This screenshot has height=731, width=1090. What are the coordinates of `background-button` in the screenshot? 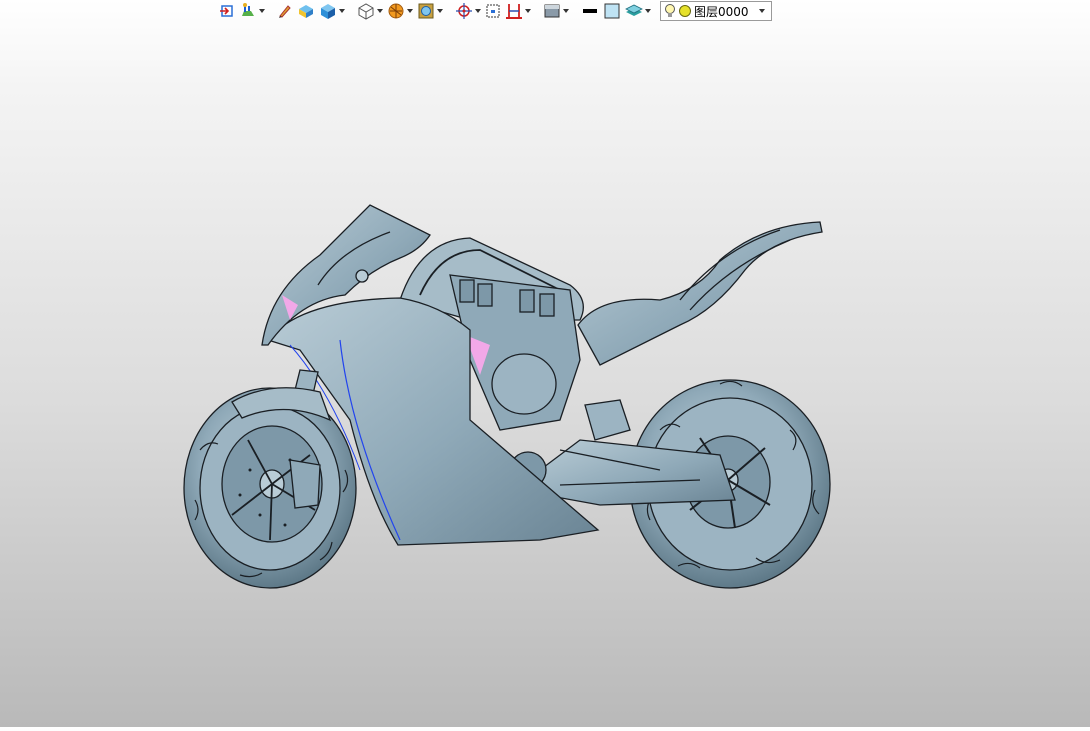 It's located at (556, 11).